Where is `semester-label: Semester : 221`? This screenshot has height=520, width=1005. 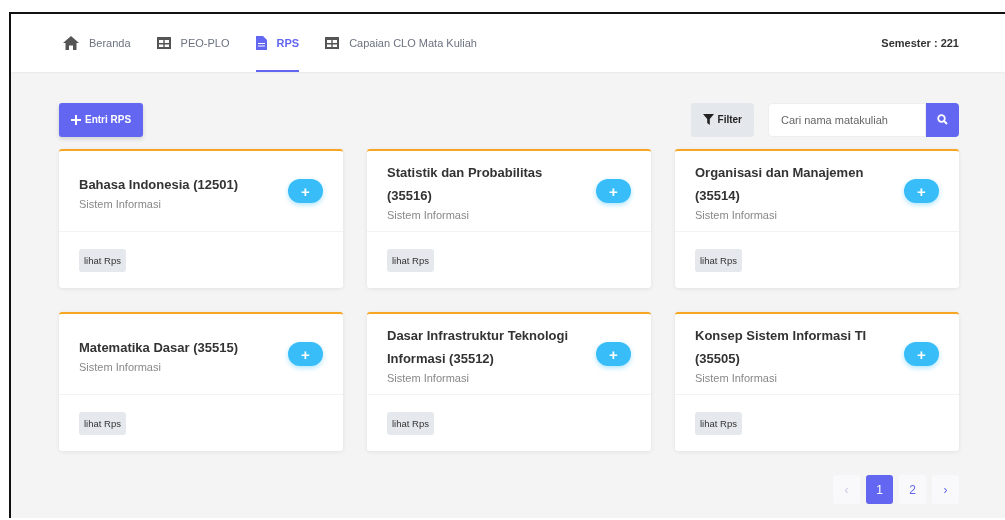
semester-label: Semester : 221 is located at coordinates (920, 43).